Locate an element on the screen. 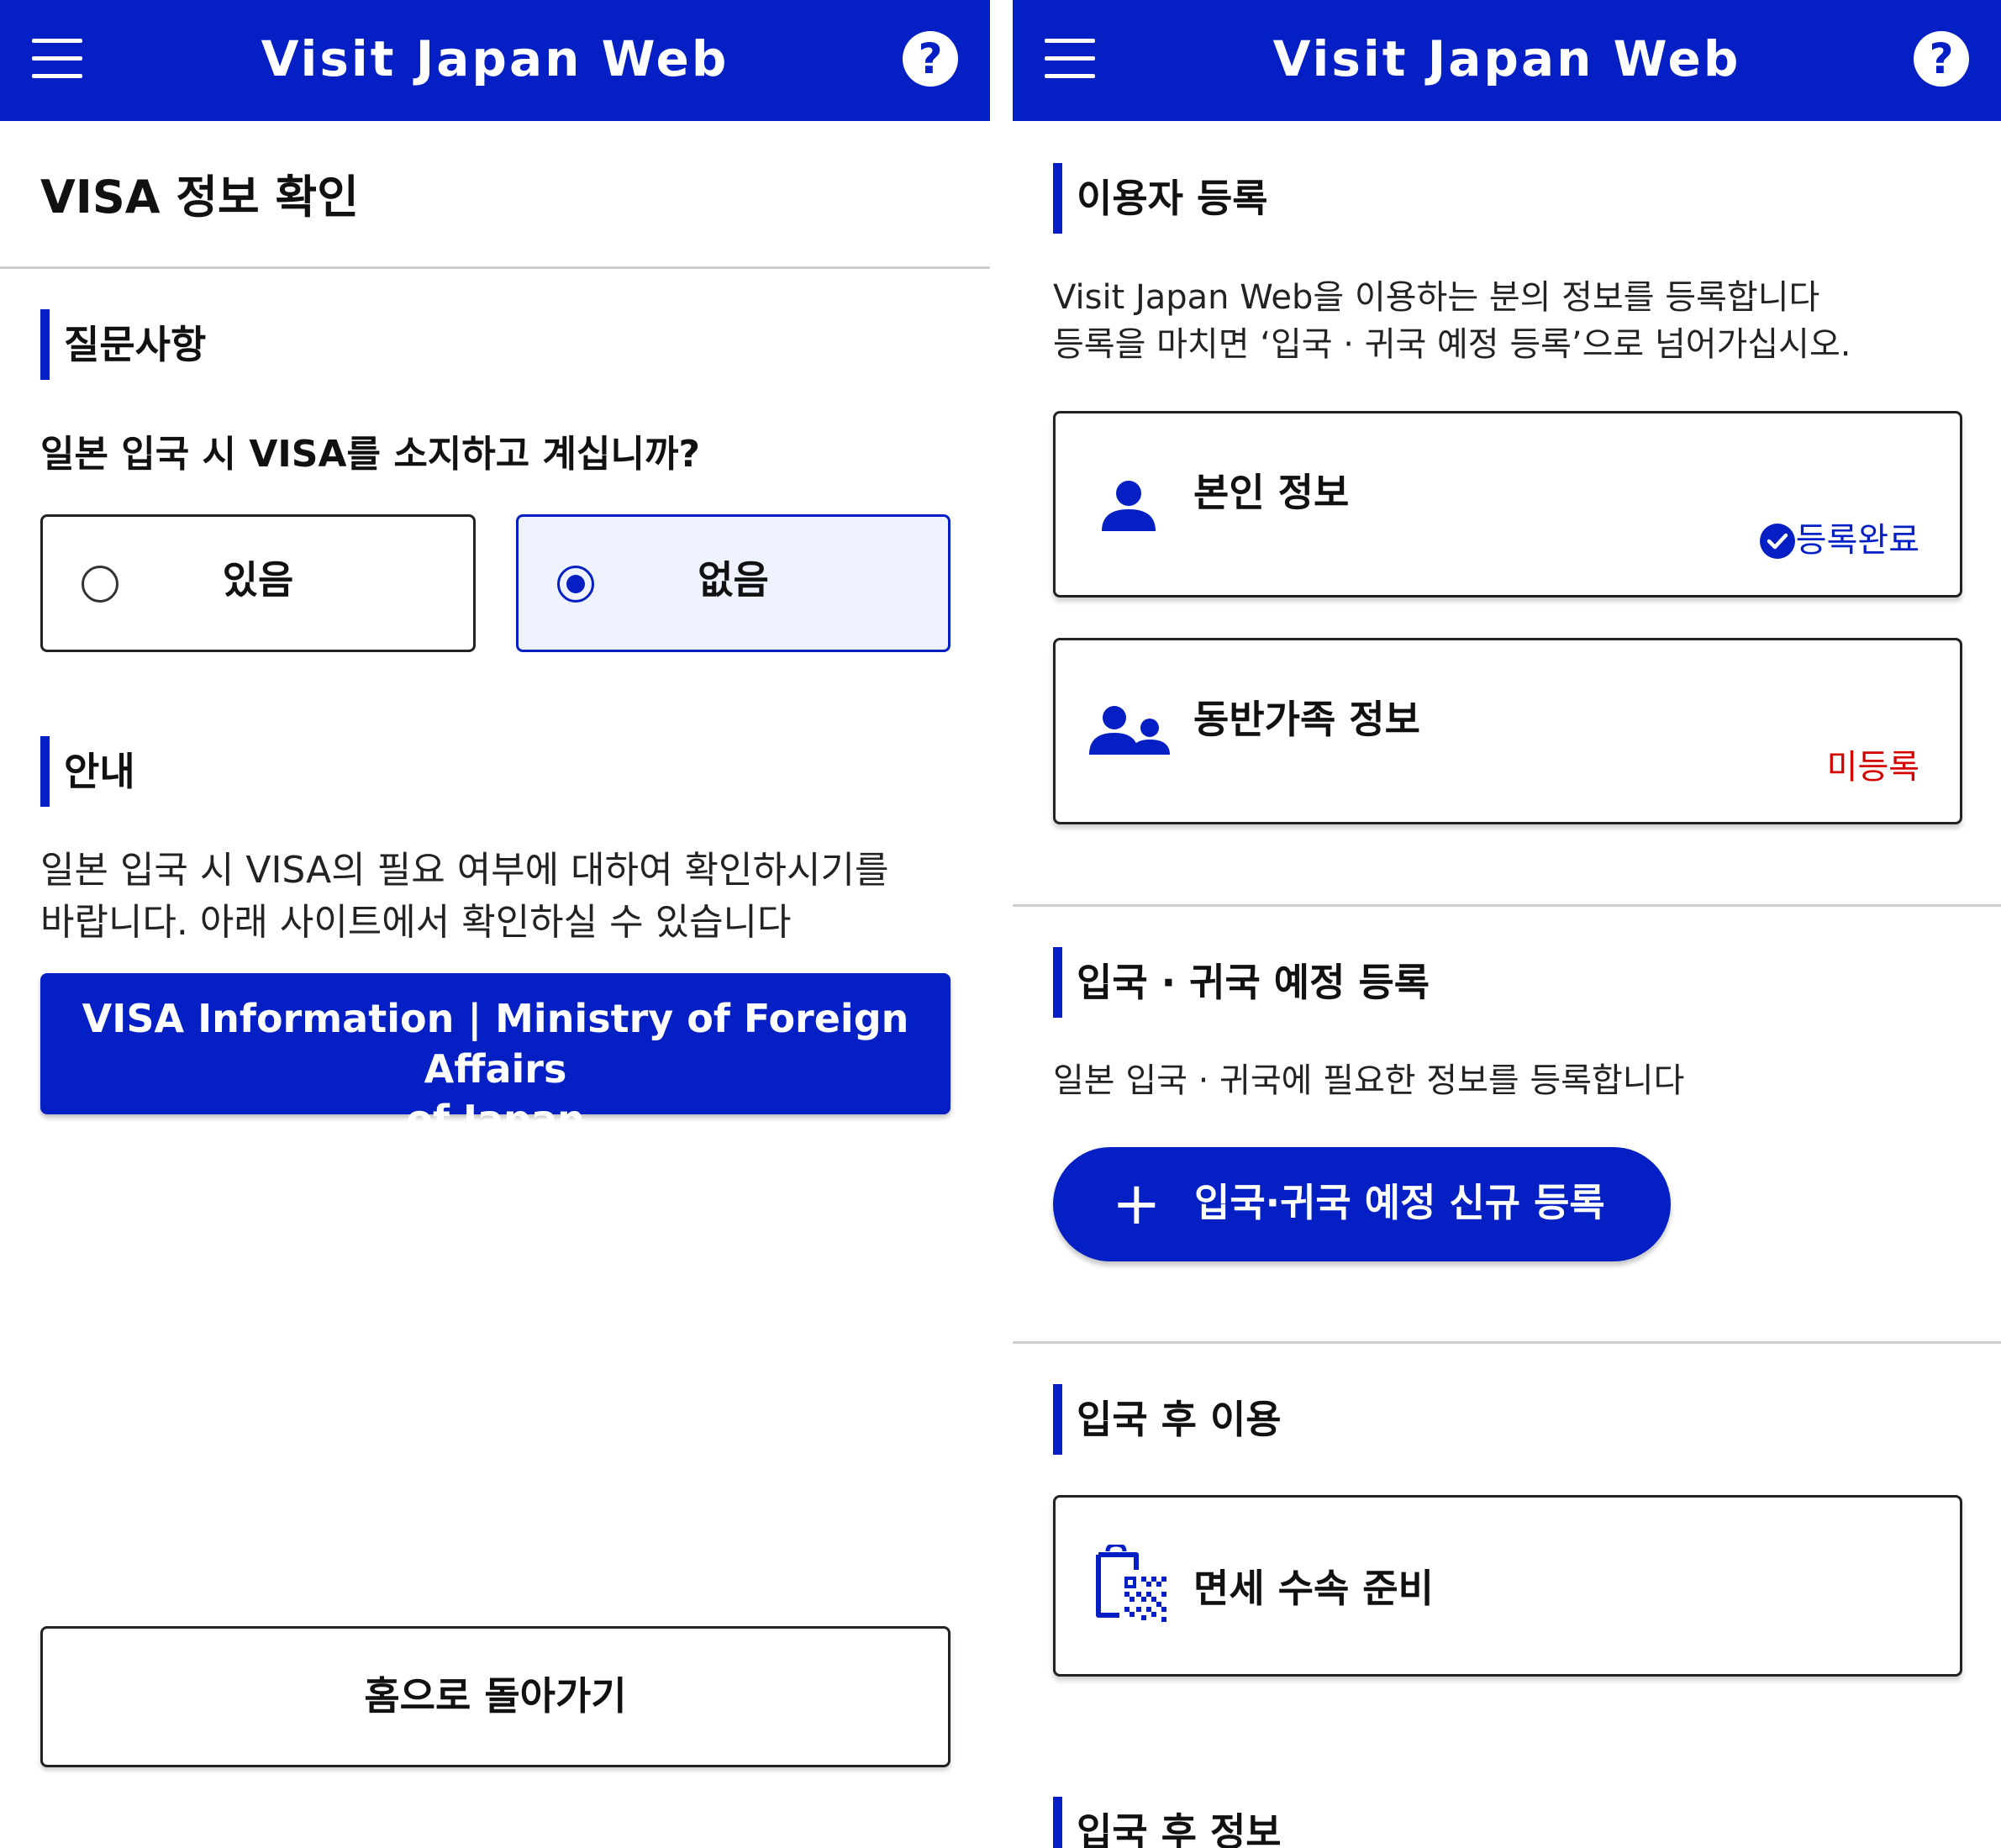 The width and height of the screenshot is (2001, 1848). section-heading-user-registration: 이용자 등록 is located at coordinates (1160, 198).